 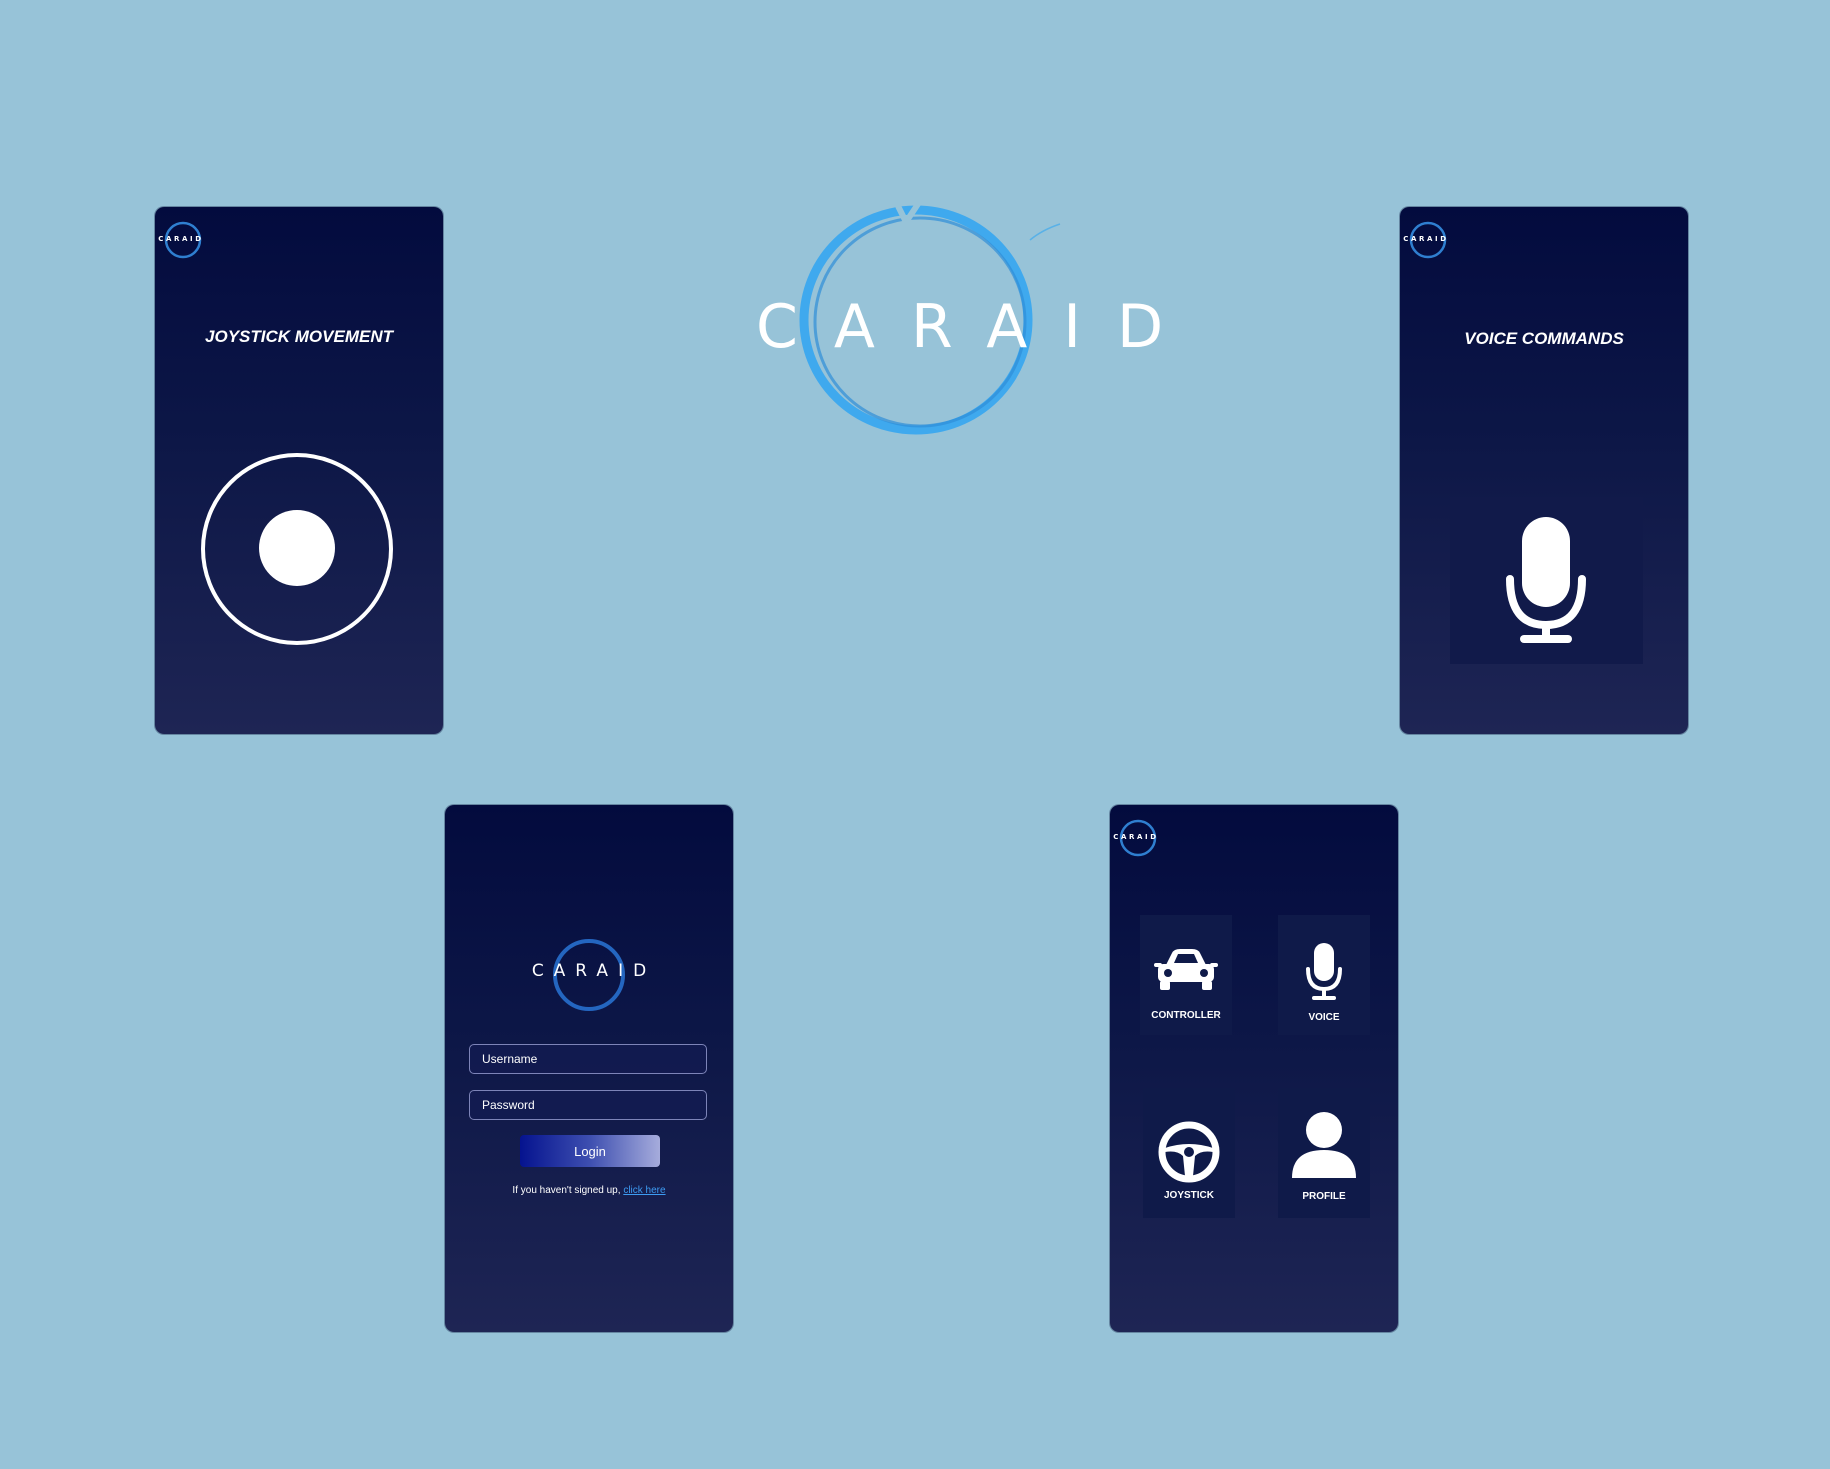 What do you see at coordinates (566, 1190) in the screenshot?
I see `signup-text: If you haven't signed up,` at bounding box center [566, 1190].